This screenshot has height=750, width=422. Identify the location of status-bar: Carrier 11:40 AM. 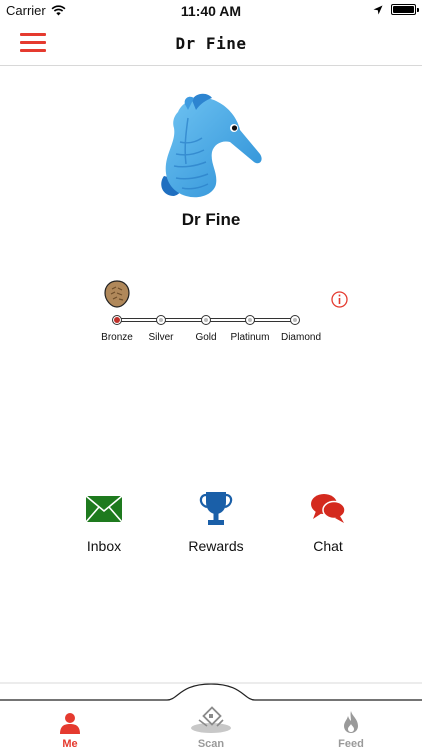
(211, 11).